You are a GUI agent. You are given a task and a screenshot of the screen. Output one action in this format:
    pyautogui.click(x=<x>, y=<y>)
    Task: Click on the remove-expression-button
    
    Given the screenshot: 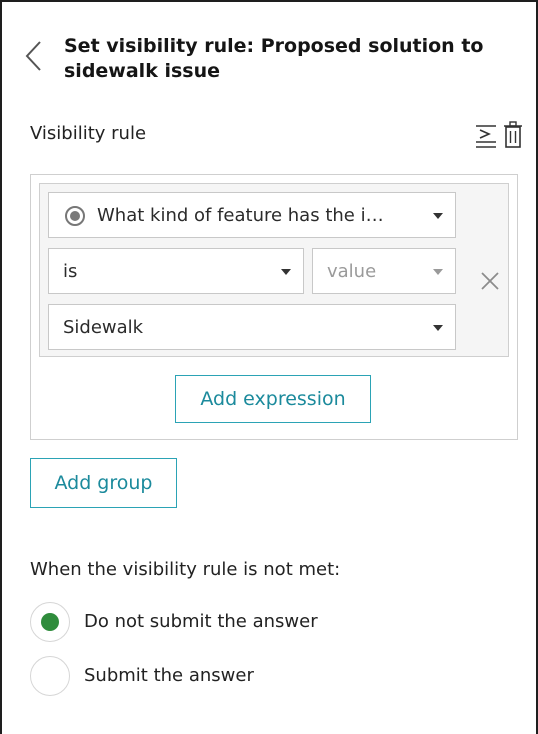 What is the action you would take?
    pyautogui.click(x=490, y=281)
    